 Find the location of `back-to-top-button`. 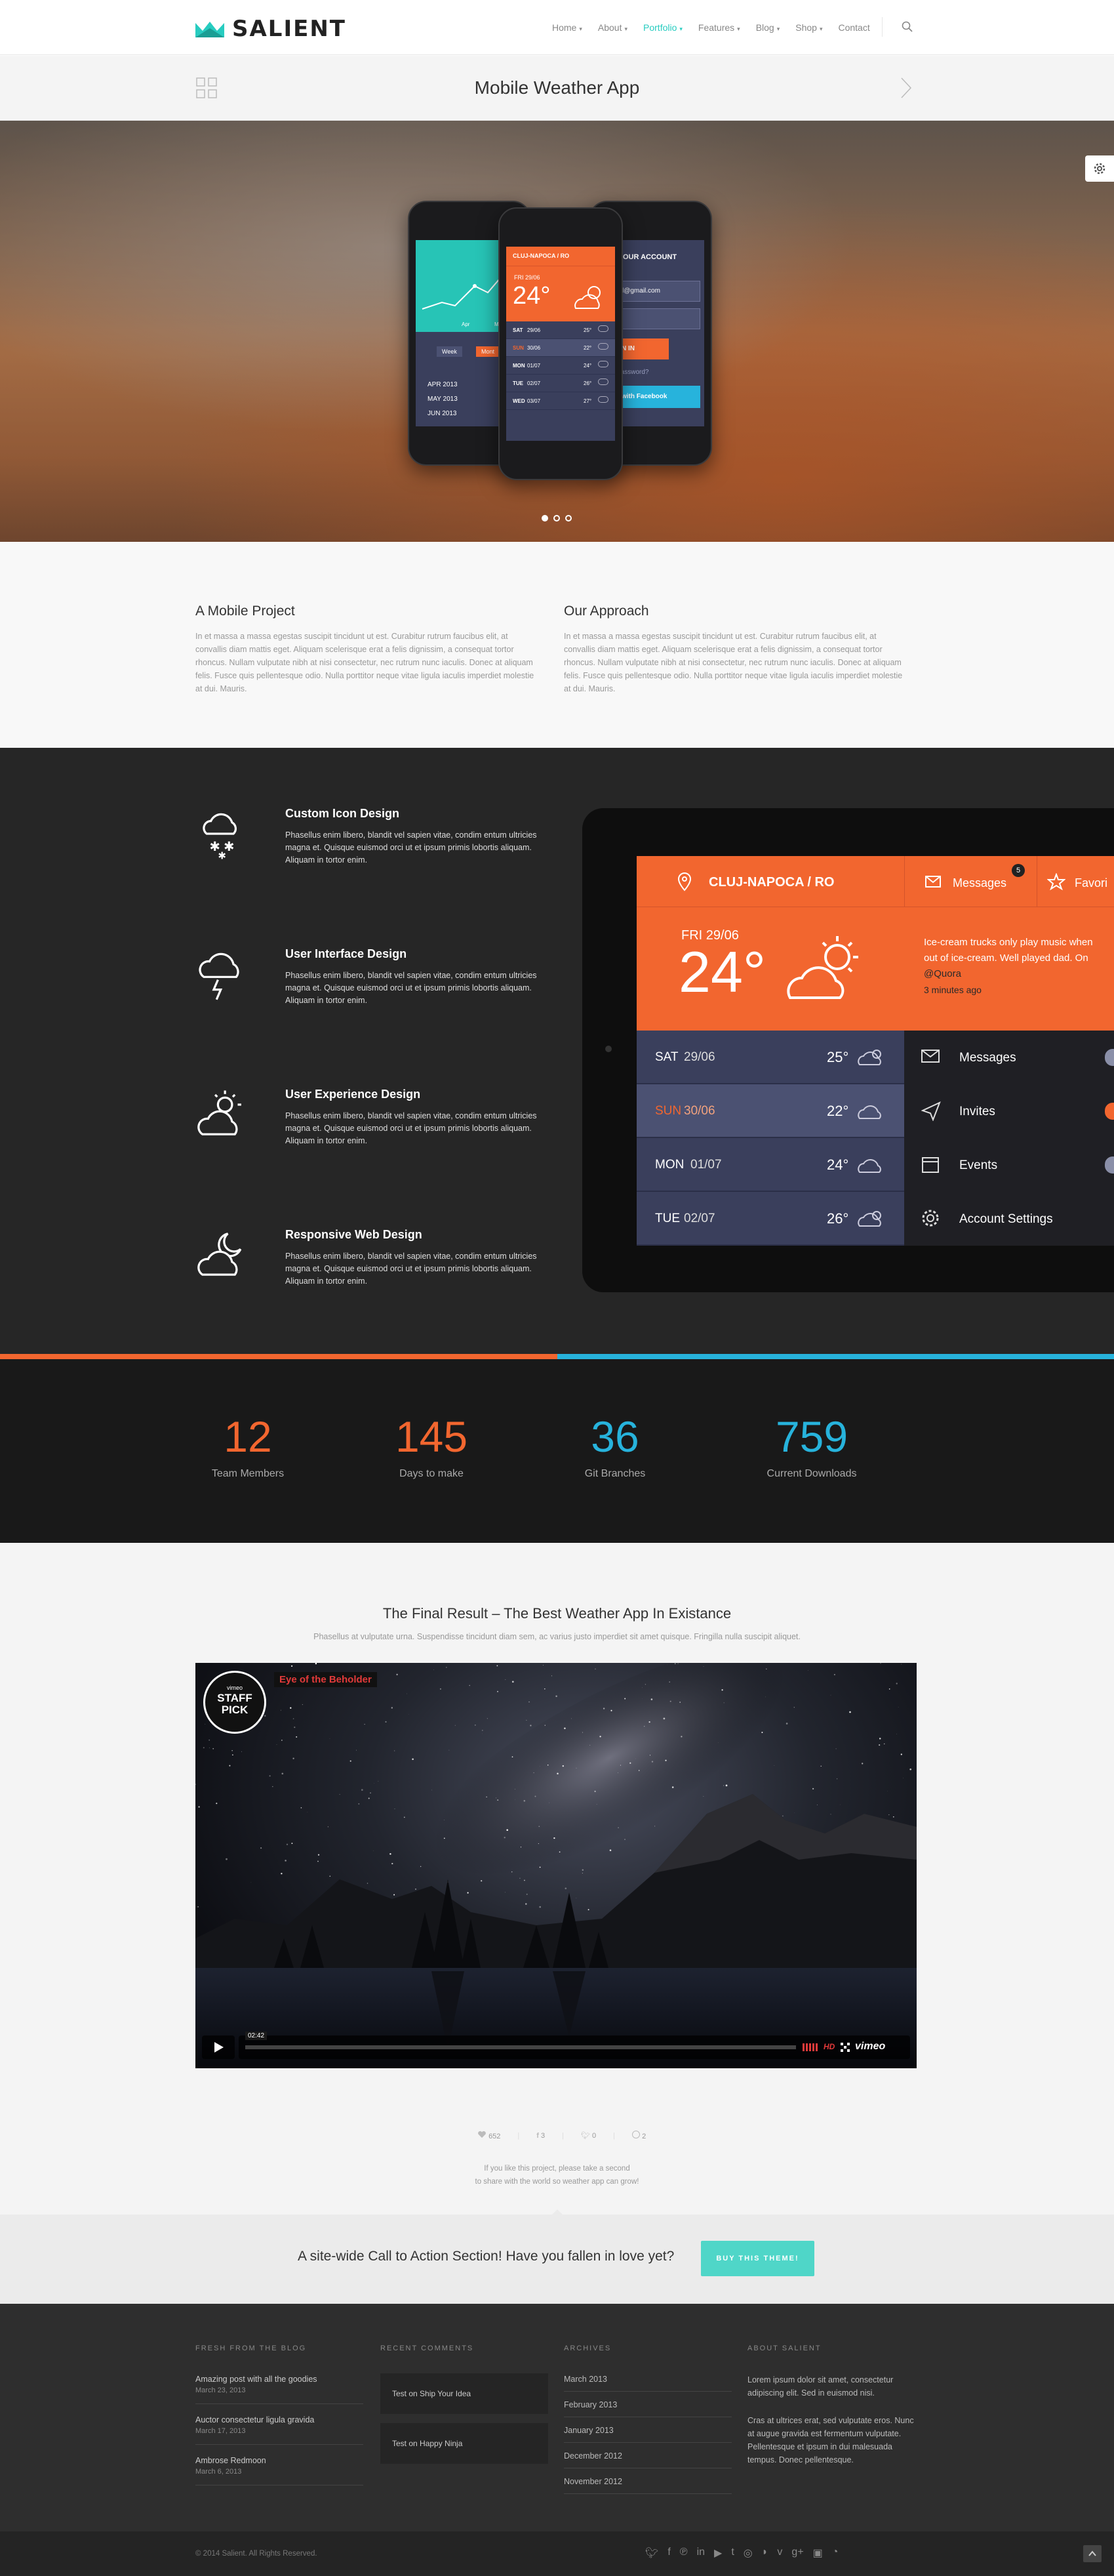

back-to-top-button is located at coordinates (1092, 2553).